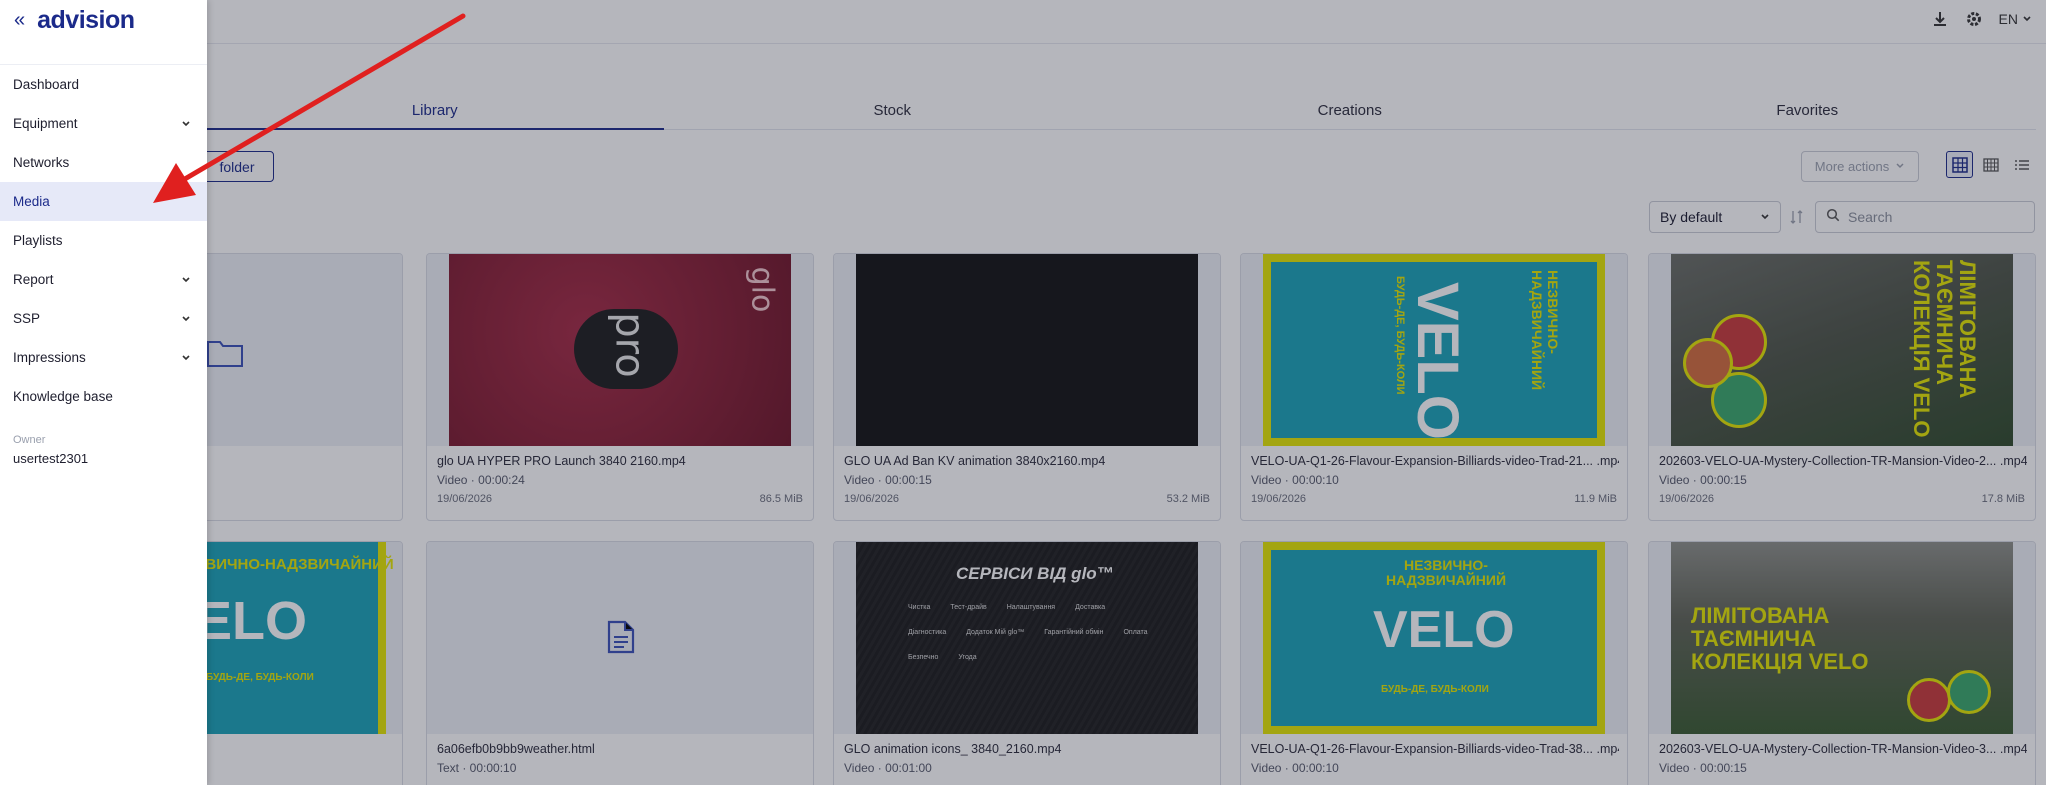 Image resolution: width=2046 pixels, height=785 pixels. What do you see at coordinates (33, 279) in the screenshot?
I see `sidebar-item-label: Report` at bounding box center [33, 279].